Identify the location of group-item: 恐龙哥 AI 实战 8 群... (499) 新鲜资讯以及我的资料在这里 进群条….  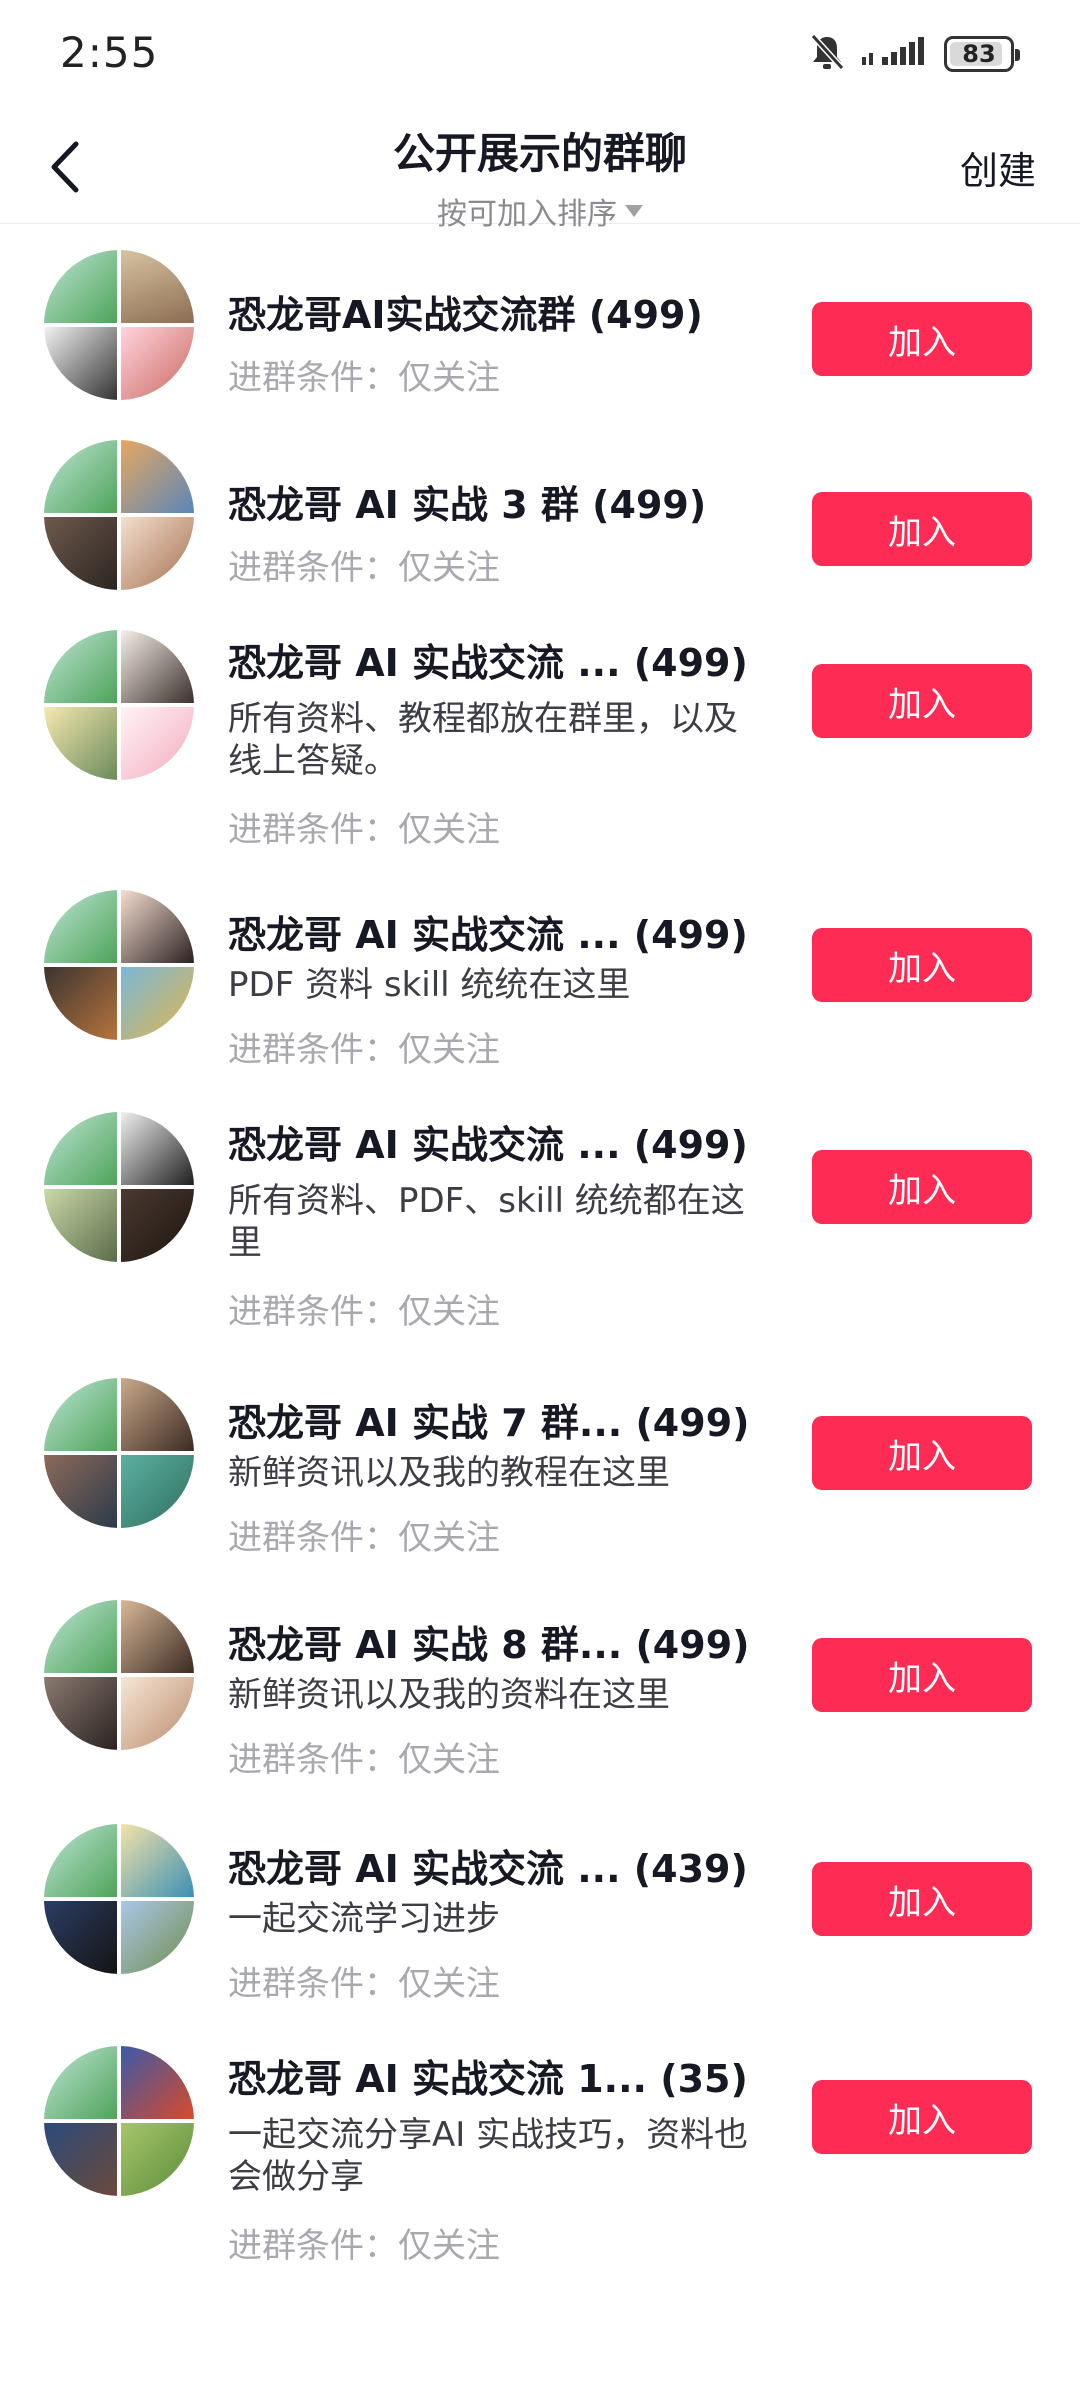
(540, 1694).